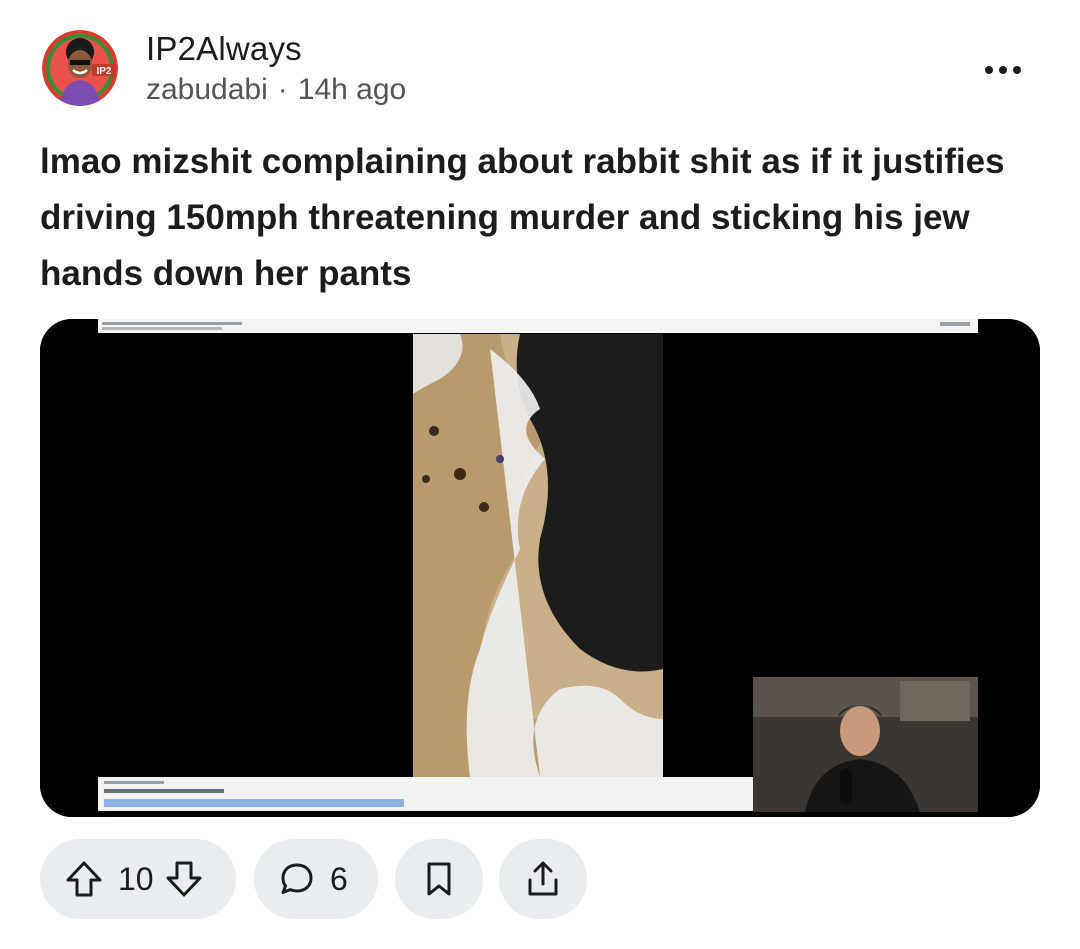  I want to click on post-time: 14h ago, so click(352, 89).